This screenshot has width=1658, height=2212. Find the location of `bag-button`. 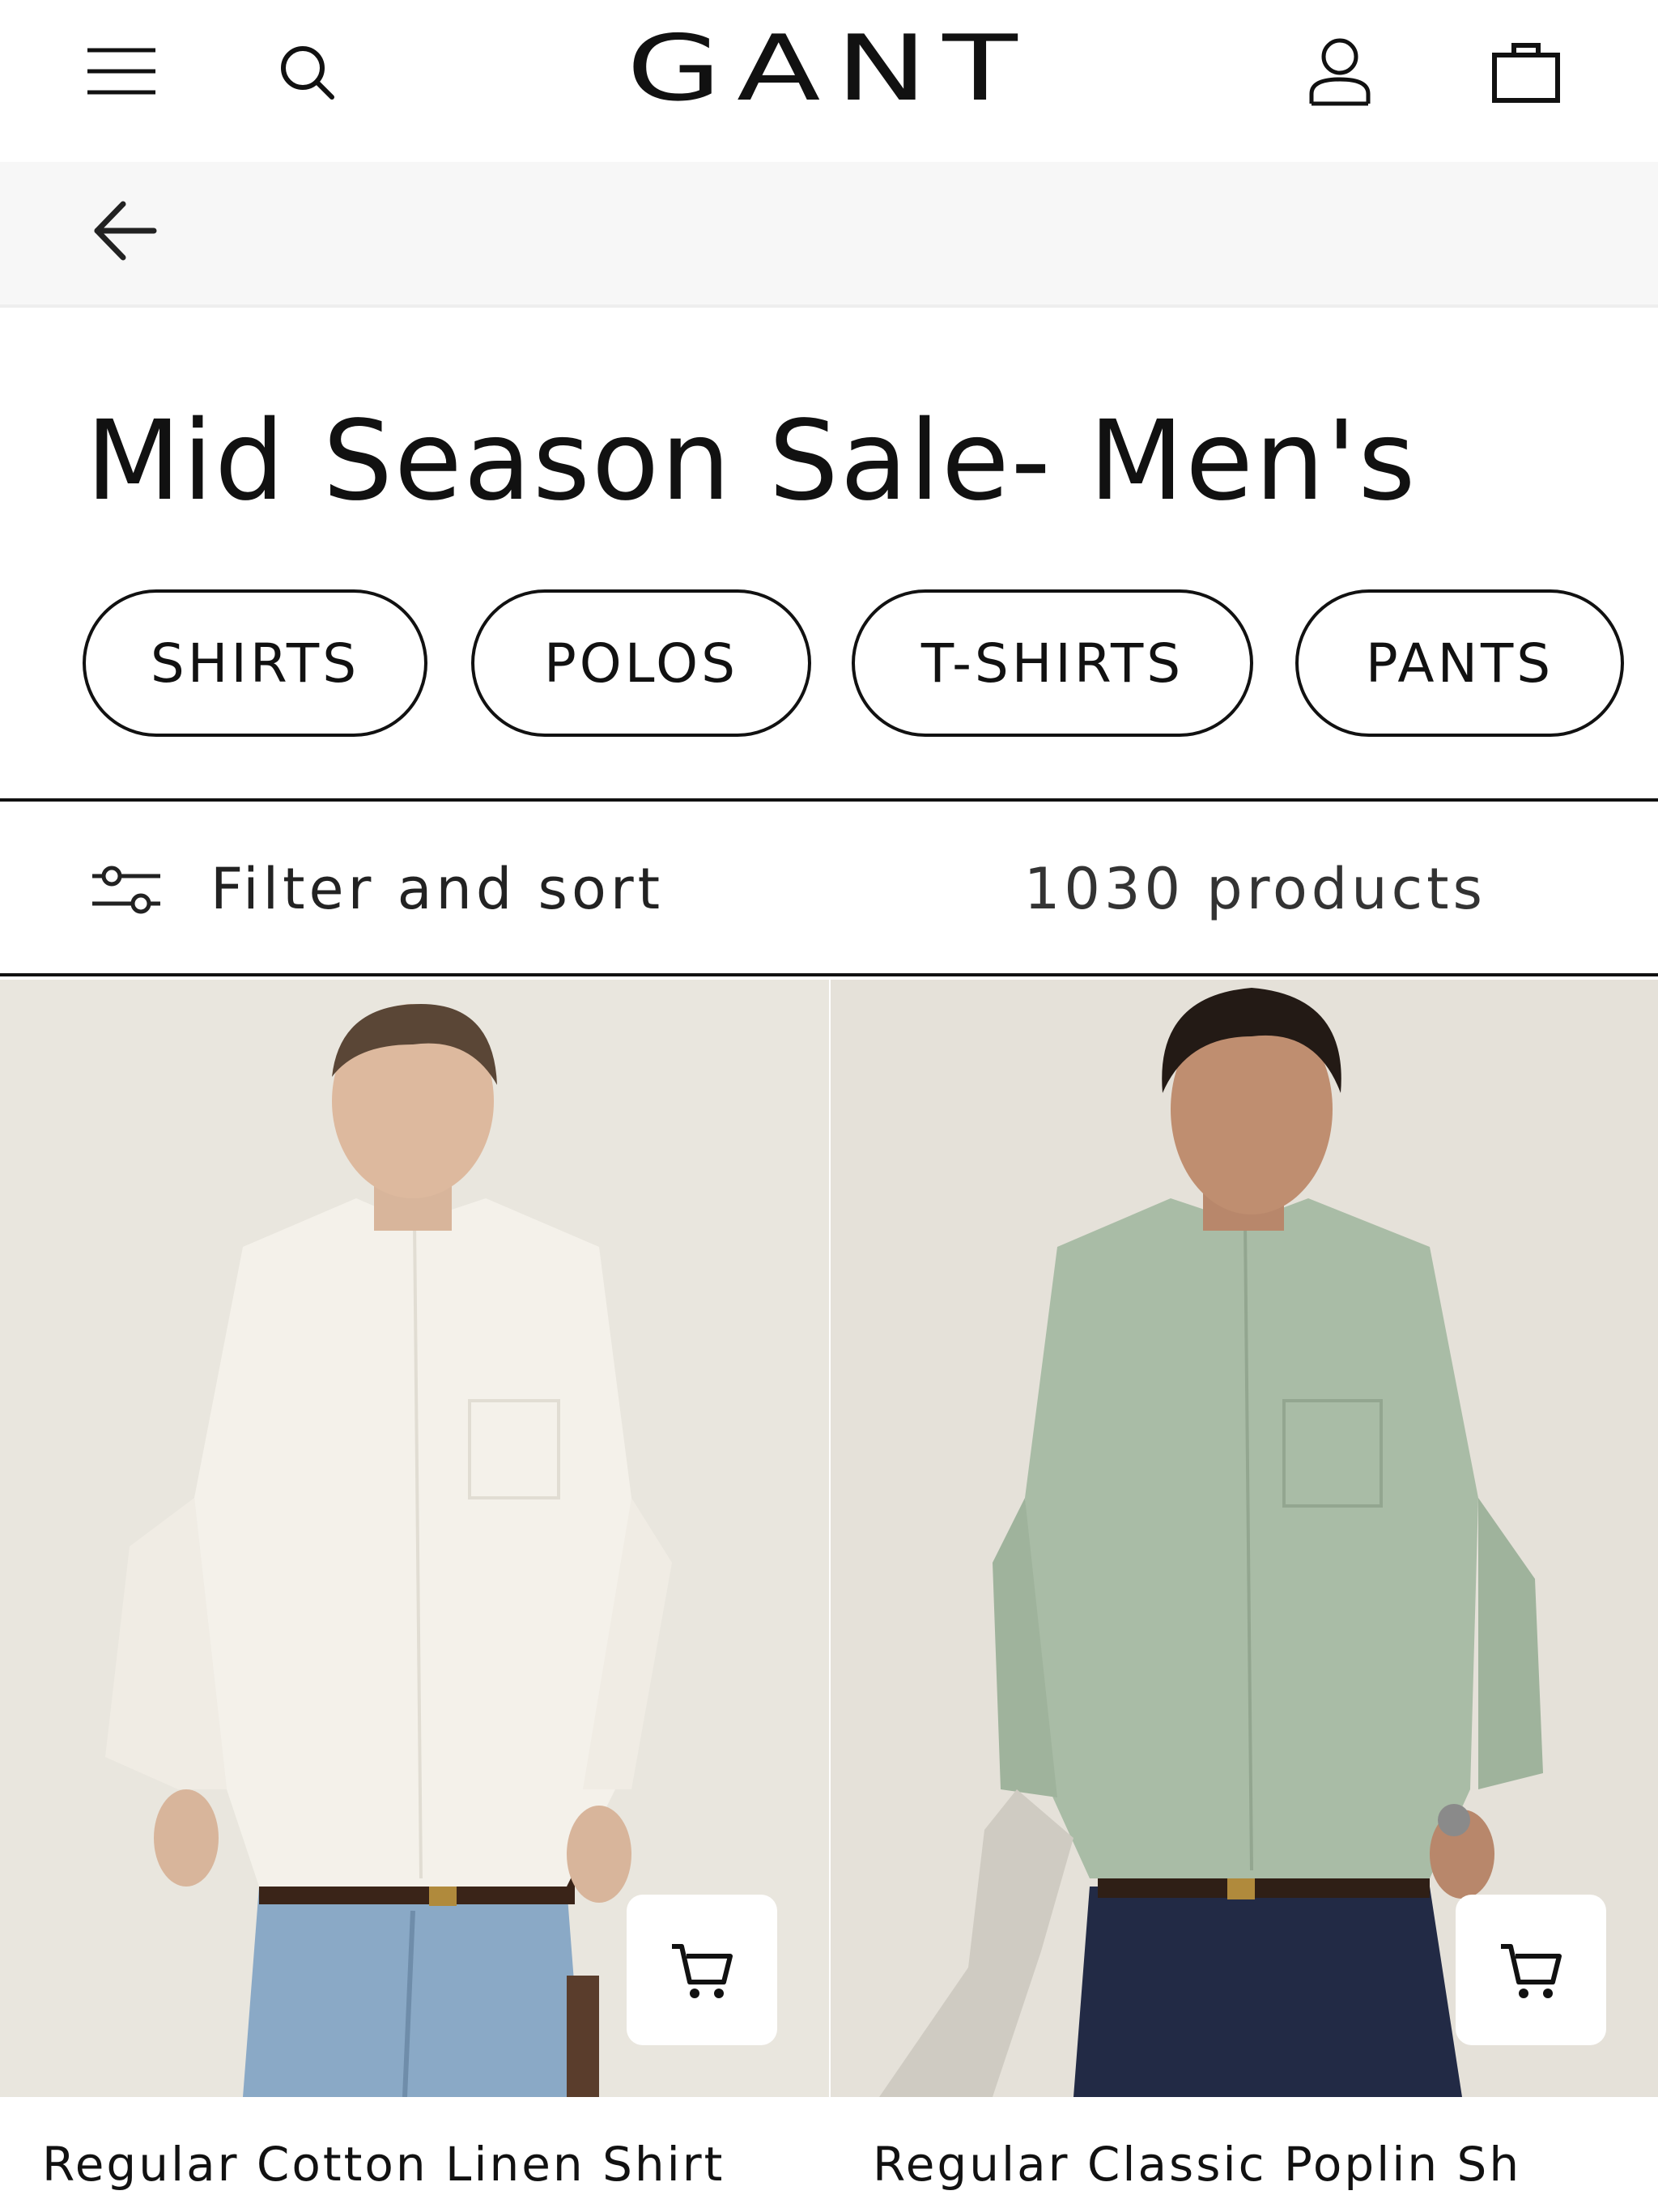

bag-button is located at coordinates (1526, 73).